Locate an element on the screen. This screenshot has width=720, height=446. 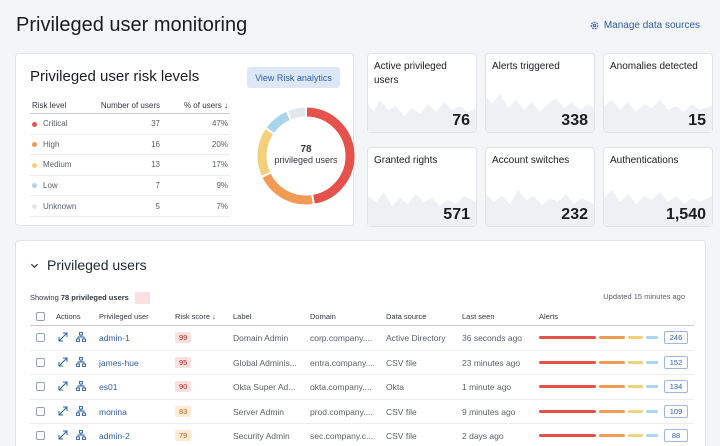
risk-score-badge: 79 is located at coordinates (183, 435).